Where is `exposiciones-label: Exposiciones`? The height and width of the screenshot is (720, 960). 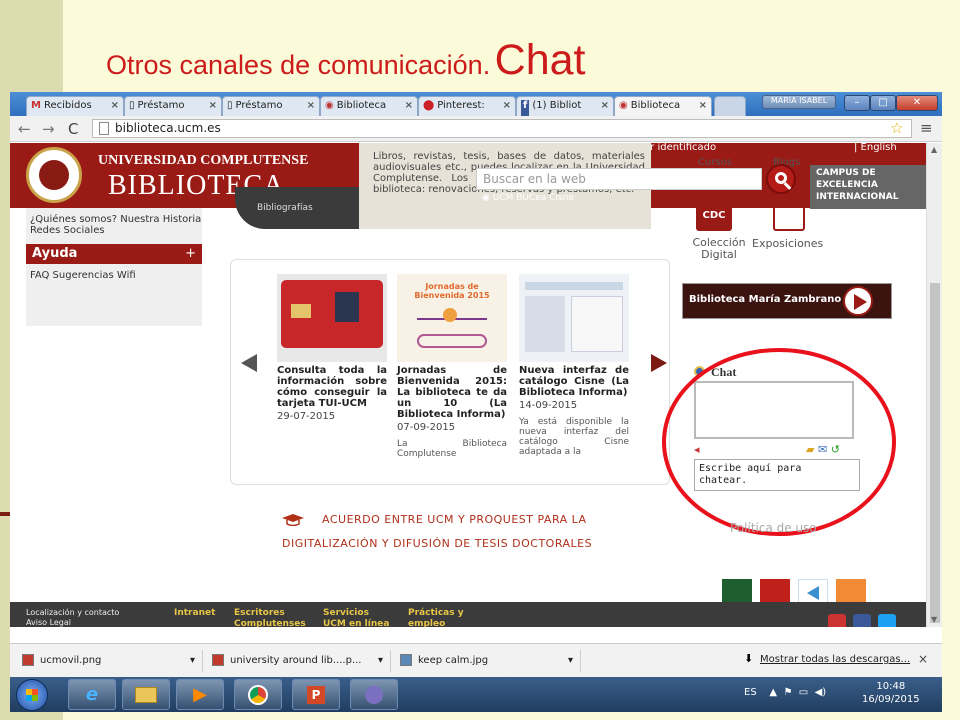 exposiciones-label: Exposiciones is located at coordinates (787, 243).